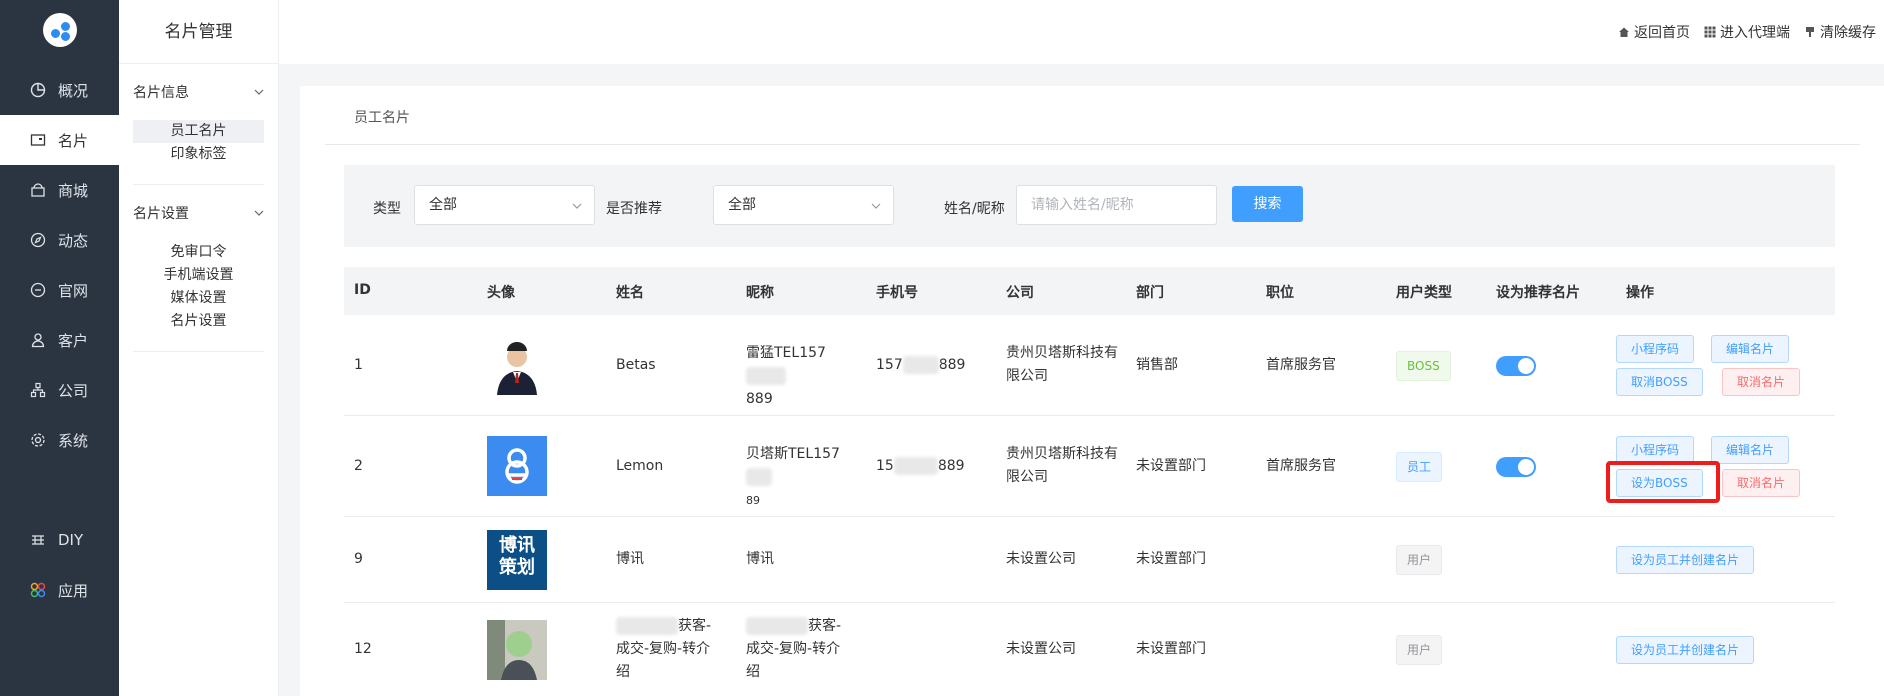 The width and height of the screenshot is (1884, 696). What do you see at coordinates (1659, 382) in the screenshot?
I see `cancel-boss-button: 取消BOSS` at bounding box center [1659, 382].